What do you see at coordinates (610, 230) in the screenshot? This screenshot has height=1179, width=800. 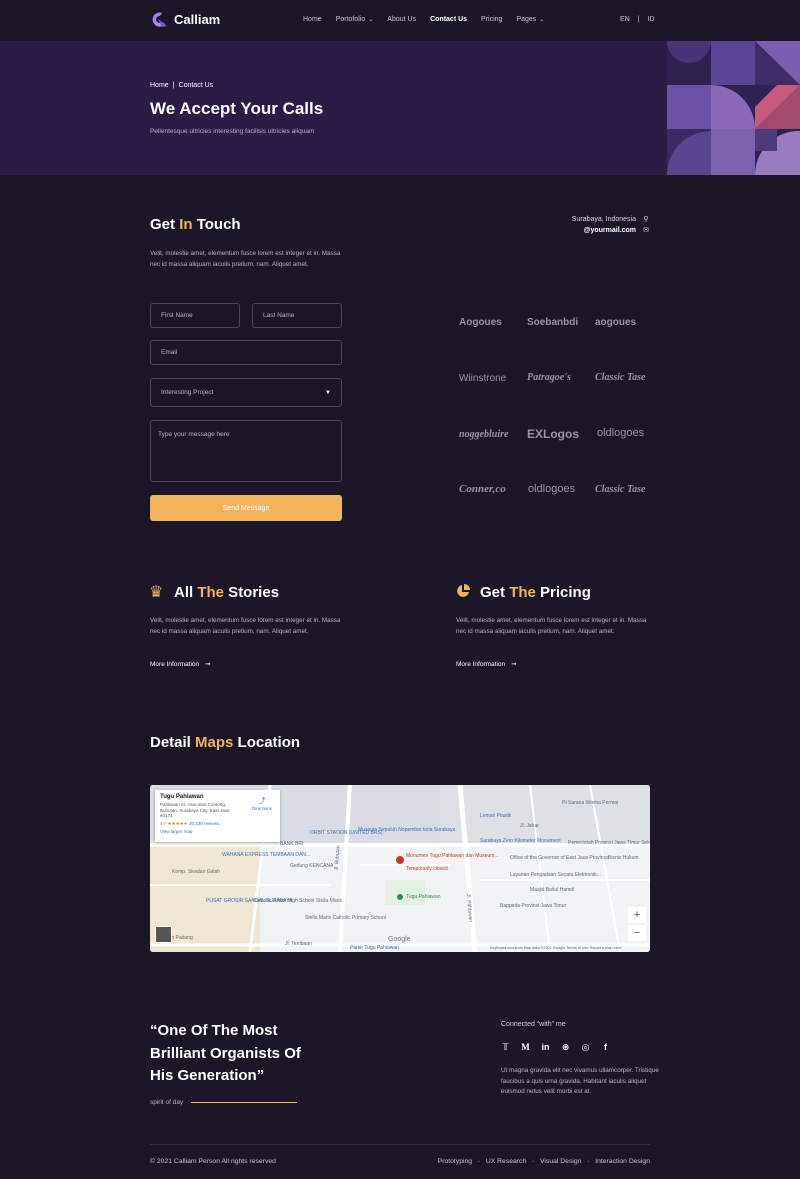 I see `email-text: @yourmail.com` at bounding box center [610, 230].